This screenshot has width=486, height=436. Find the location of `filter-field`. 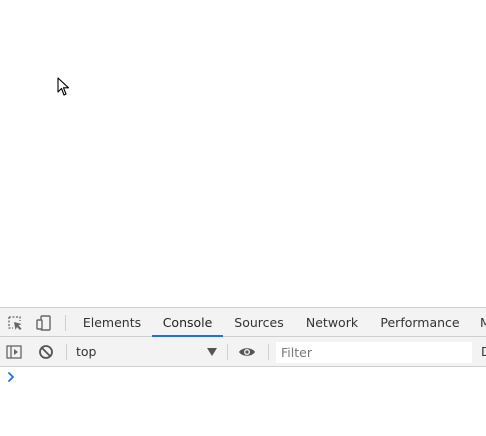

filter-field is located at coordinates (374, 352).